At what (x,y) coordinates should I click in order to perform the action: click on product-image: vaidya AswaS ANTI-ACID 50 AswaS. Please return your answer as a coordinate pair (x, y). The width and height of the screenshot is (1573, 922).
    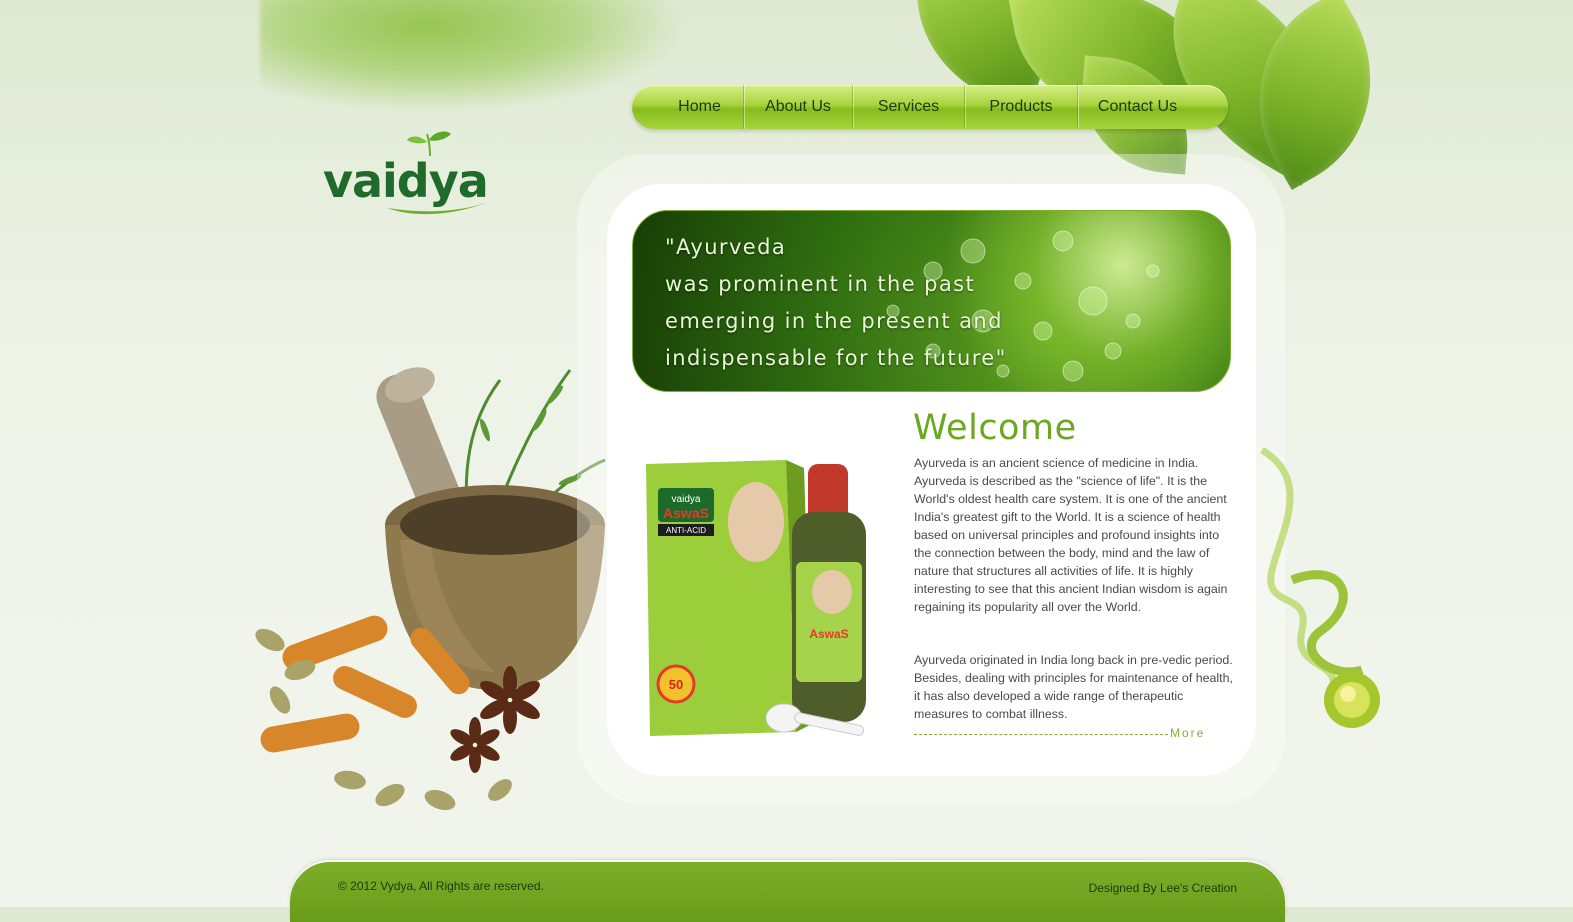
    Looking at the image, I should click on (764, 597).